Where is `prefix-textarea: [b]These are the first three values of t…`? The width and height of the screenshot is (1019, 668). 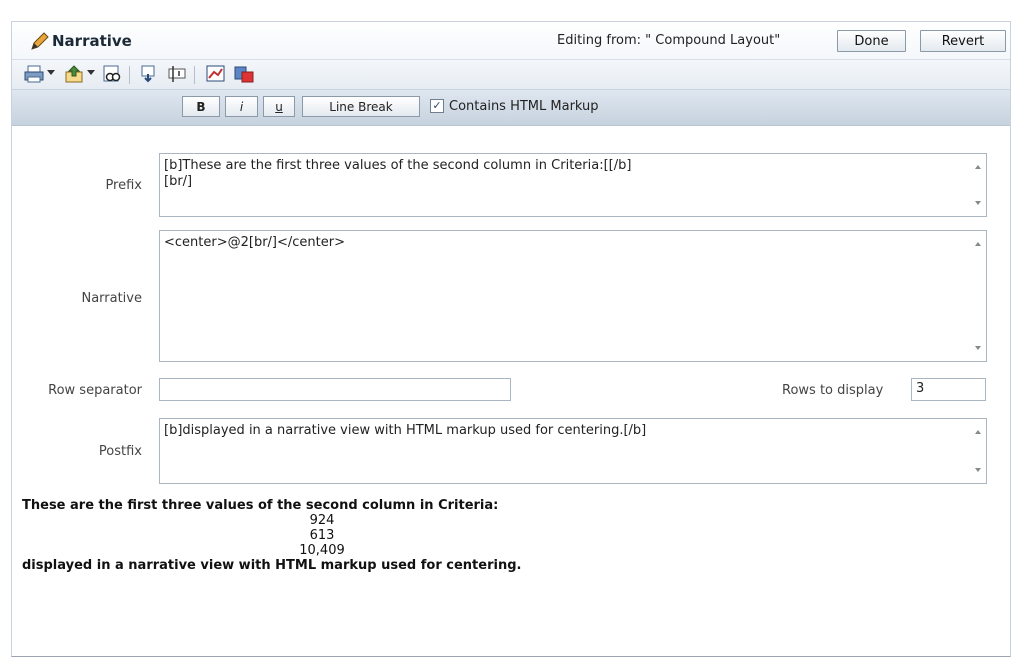 prefix-textarea: [b]These are the first three values of t… is located at coordinates (573, 185).